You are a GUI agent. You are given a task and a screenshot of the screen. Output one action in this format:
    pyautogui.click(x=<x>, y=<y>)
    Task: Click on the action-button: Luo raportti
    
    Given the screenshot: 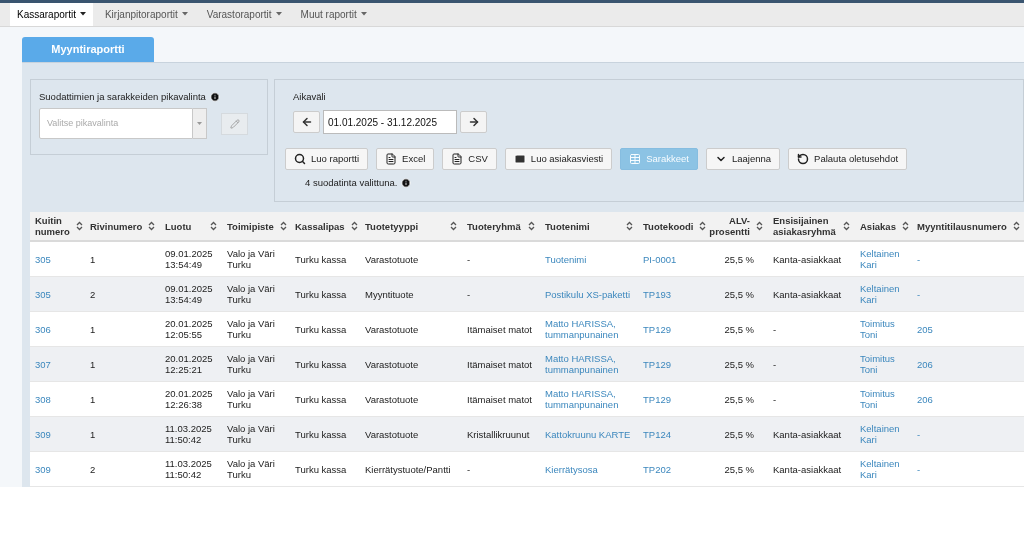 What is the action you would take?
    pyautogui.click(x=327, y=159)
    